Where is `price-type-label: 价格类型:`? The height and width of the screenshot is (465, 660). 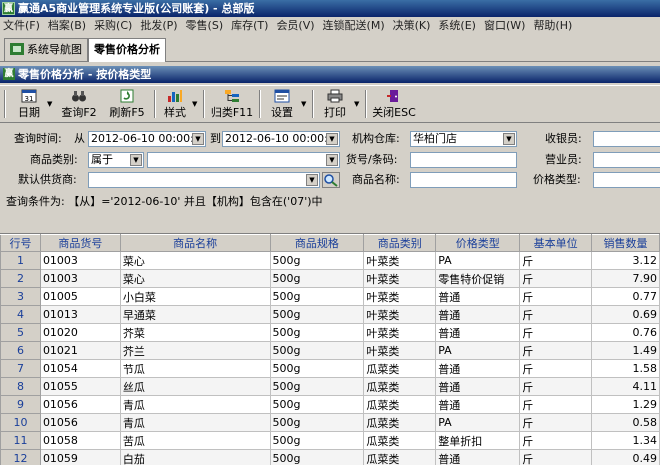 price-type-label: 价格类型: is located at coordinates (557, 180).